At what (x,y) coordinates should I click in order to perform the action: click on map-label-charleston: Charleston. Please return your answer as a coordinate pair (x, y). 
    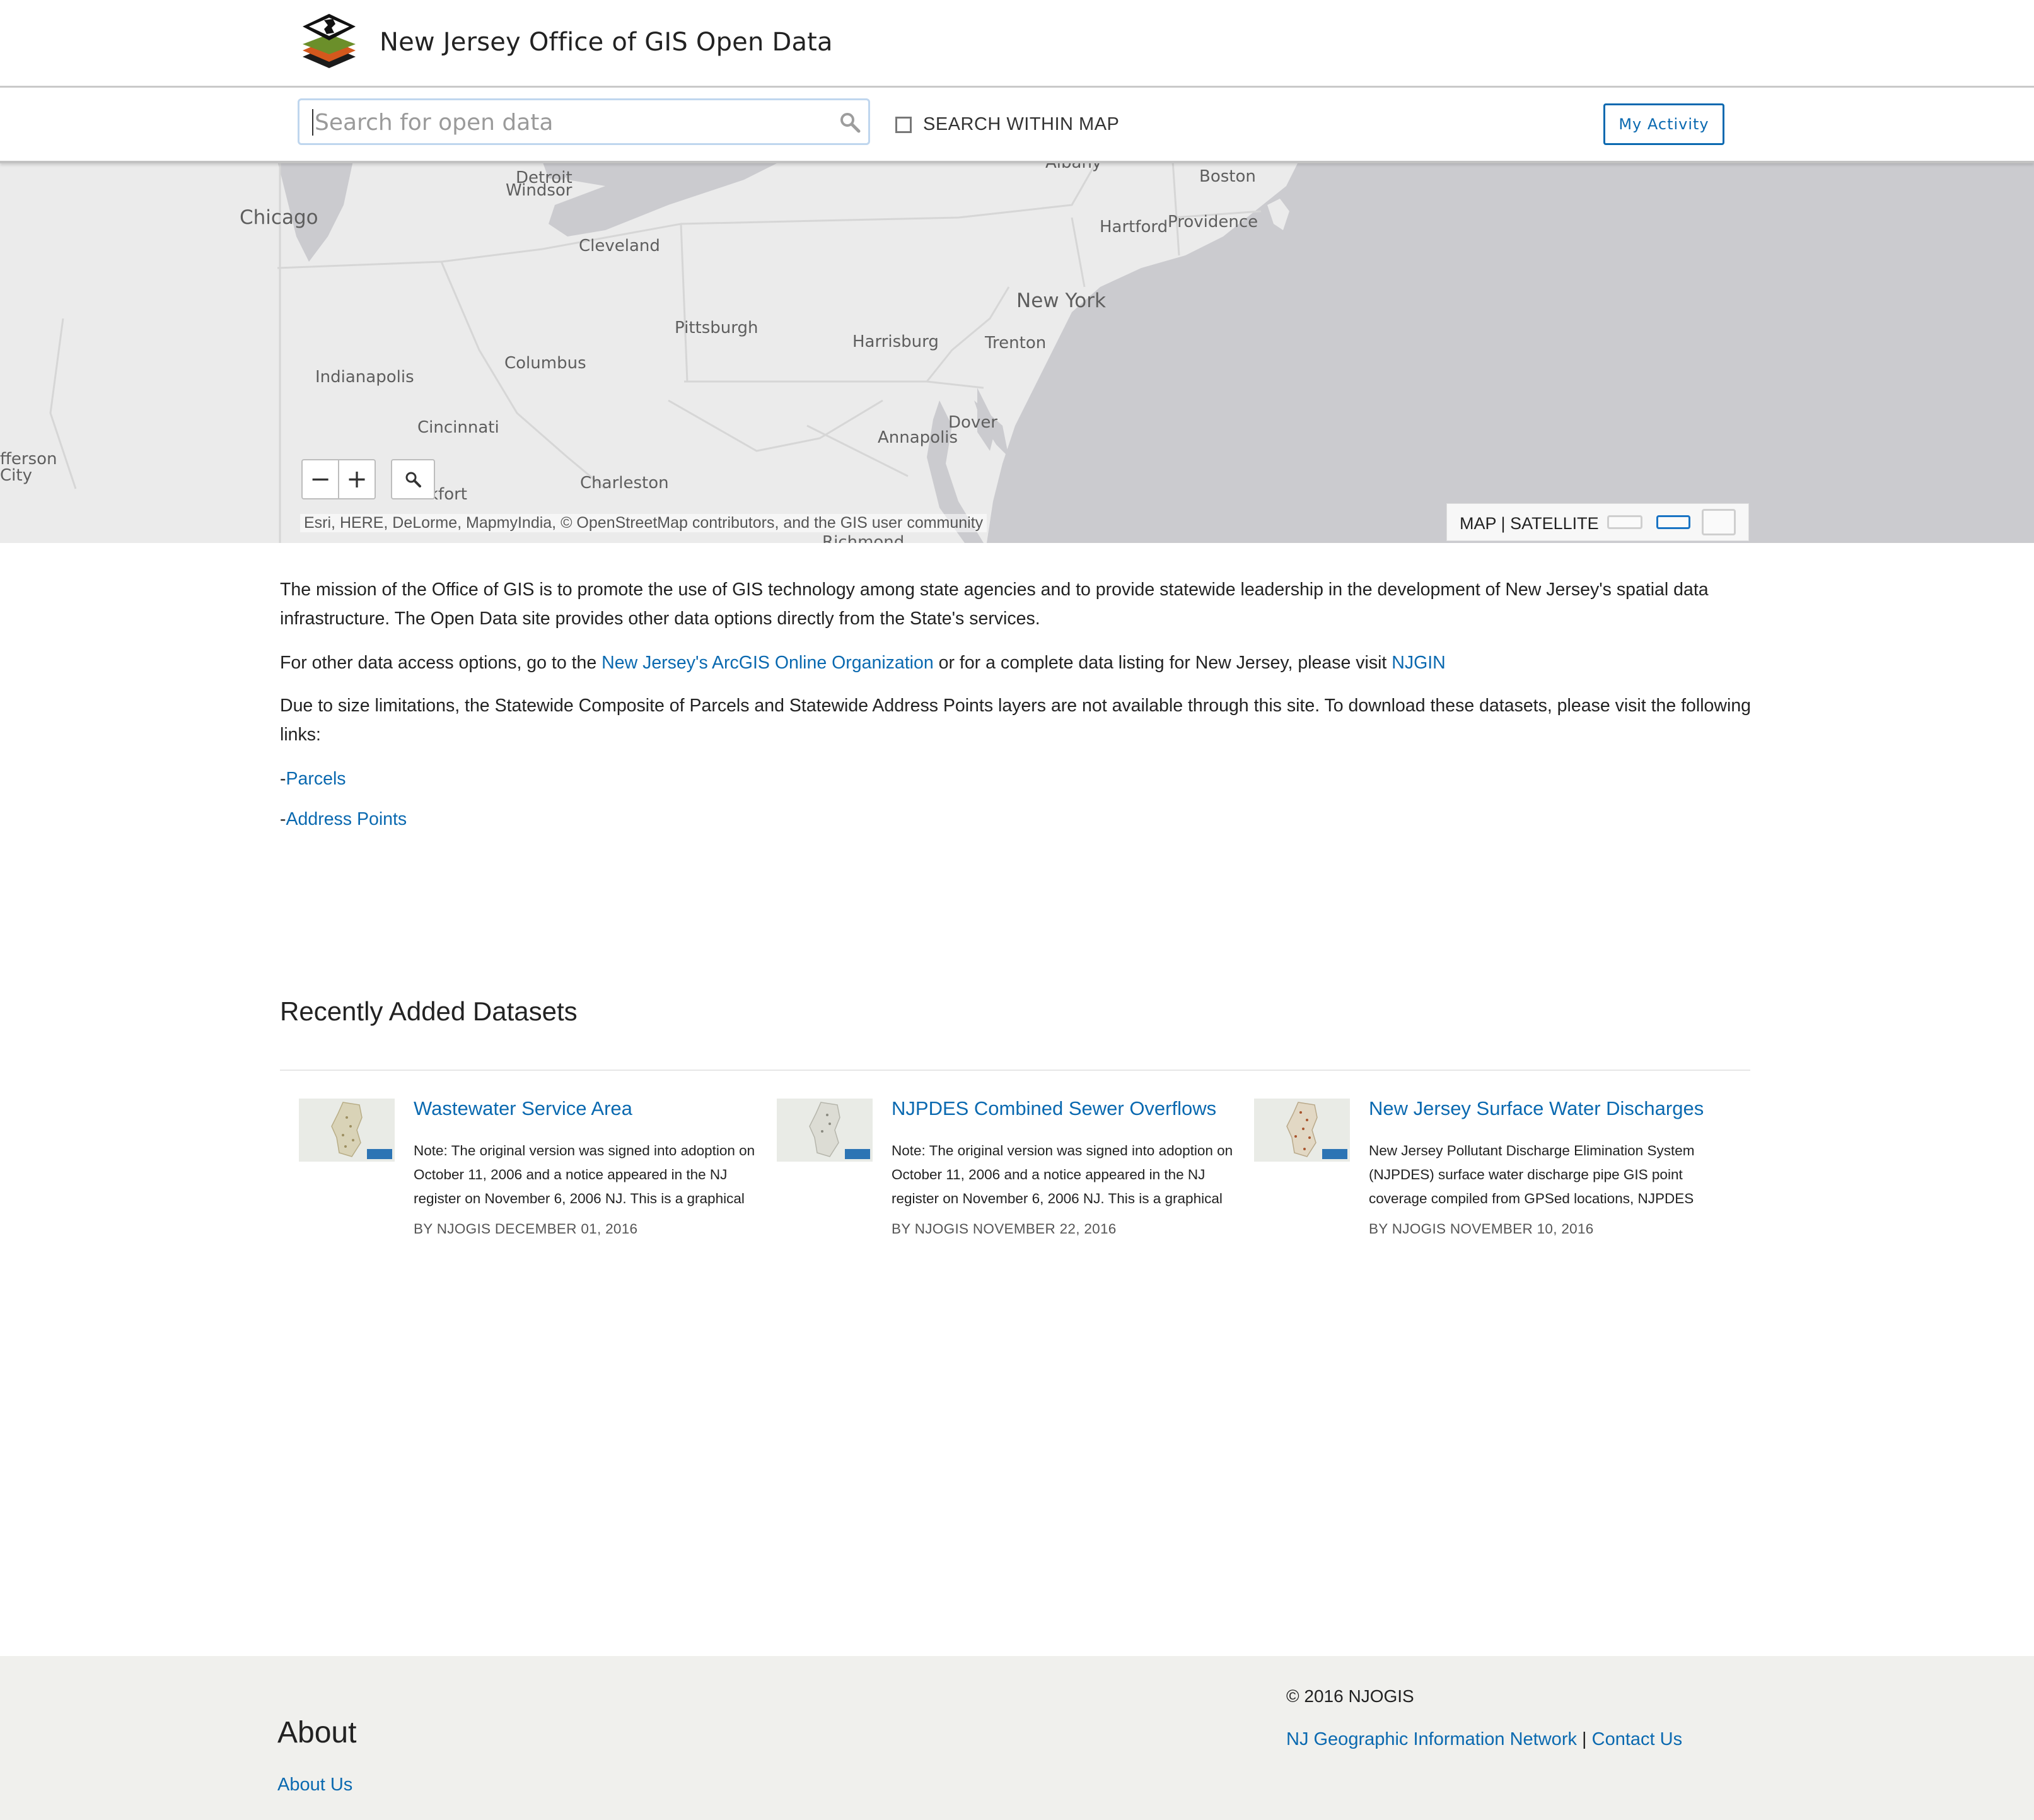
    Looking at the image, I should click on (624, 483).